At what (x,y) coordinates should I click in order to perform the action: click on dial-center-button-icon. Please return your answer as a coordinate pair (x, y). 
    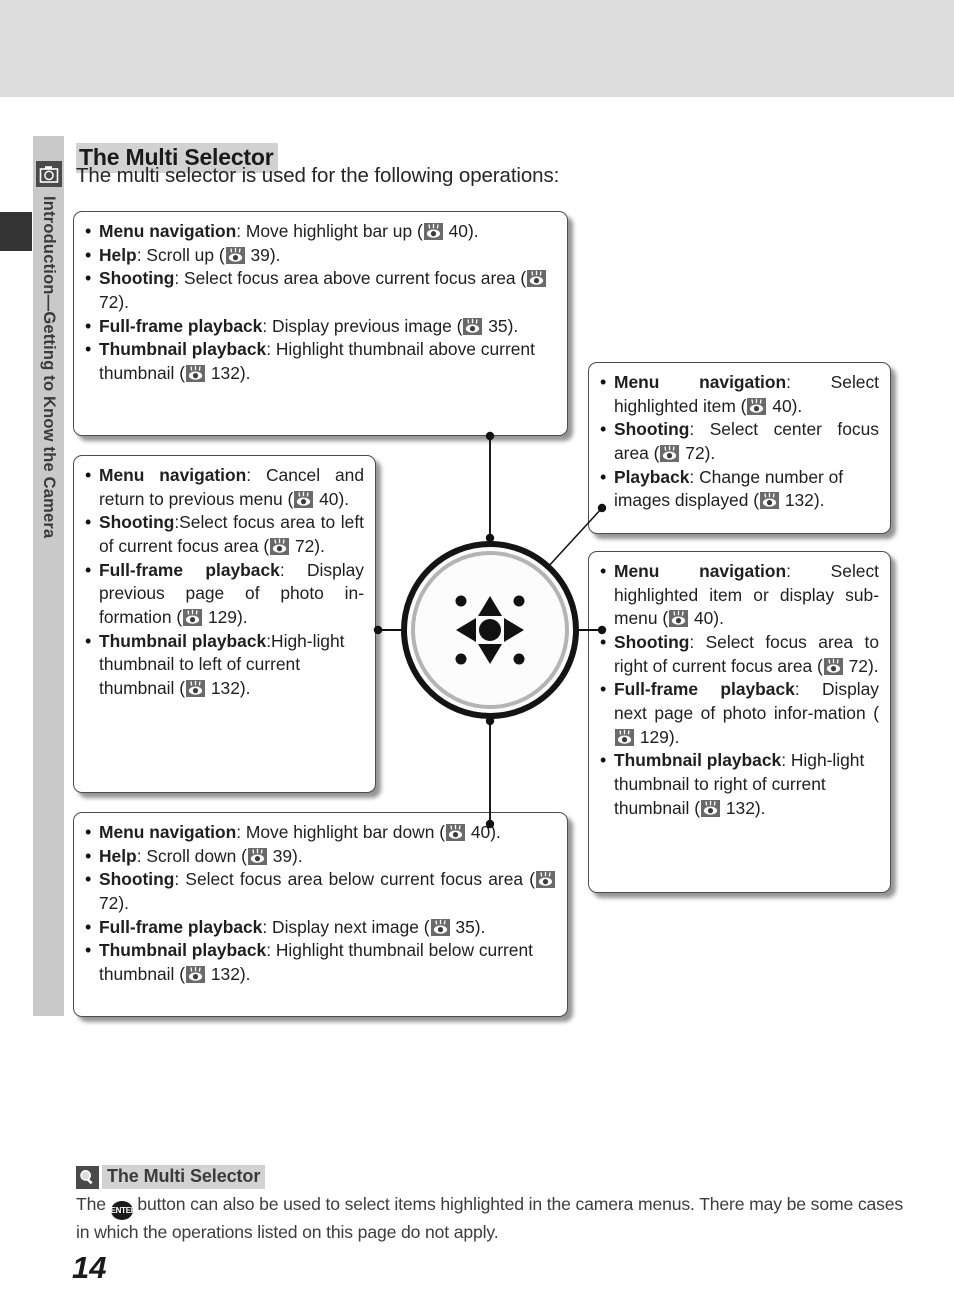
    Looking at the image, I should click on (490, 630).